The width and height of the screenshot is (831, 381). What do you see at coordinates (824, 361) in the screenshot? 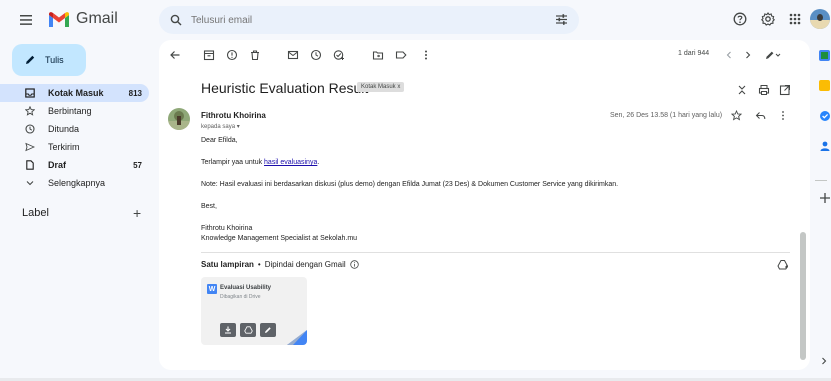
I see `expand-panel-chevron-icon` at bounding box center [824, 361].